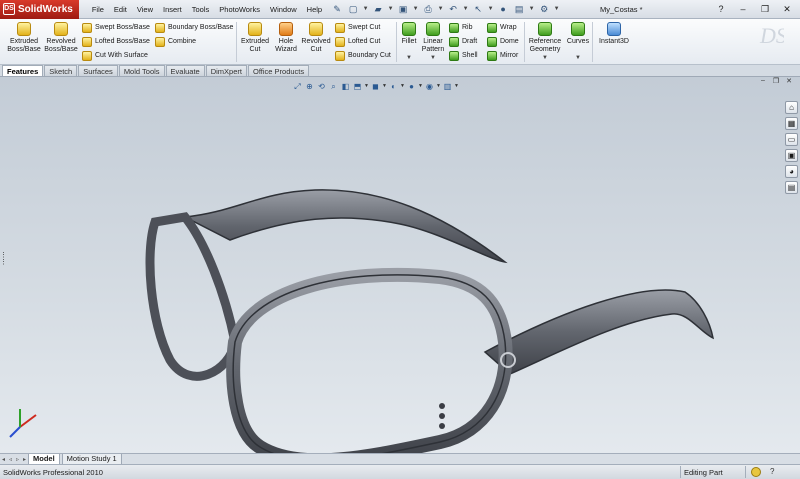 Image resolution: width=800 pixels, height=479 pixels. I want to click on tab-mold-tools: Mold Tools, so click(141, 70).